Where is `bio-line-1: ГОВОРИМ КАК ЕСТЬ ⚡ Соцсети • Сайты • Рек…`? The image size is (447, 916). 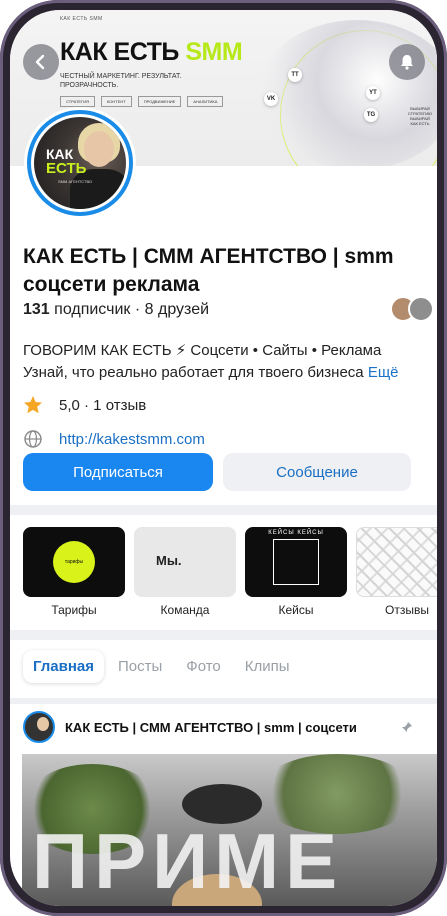
bio-line-1: ГОВОРИМ КАК ЕСТЬ ⚡ Соцсети • Сайты • Рек… is located at coordinates (202, 350).